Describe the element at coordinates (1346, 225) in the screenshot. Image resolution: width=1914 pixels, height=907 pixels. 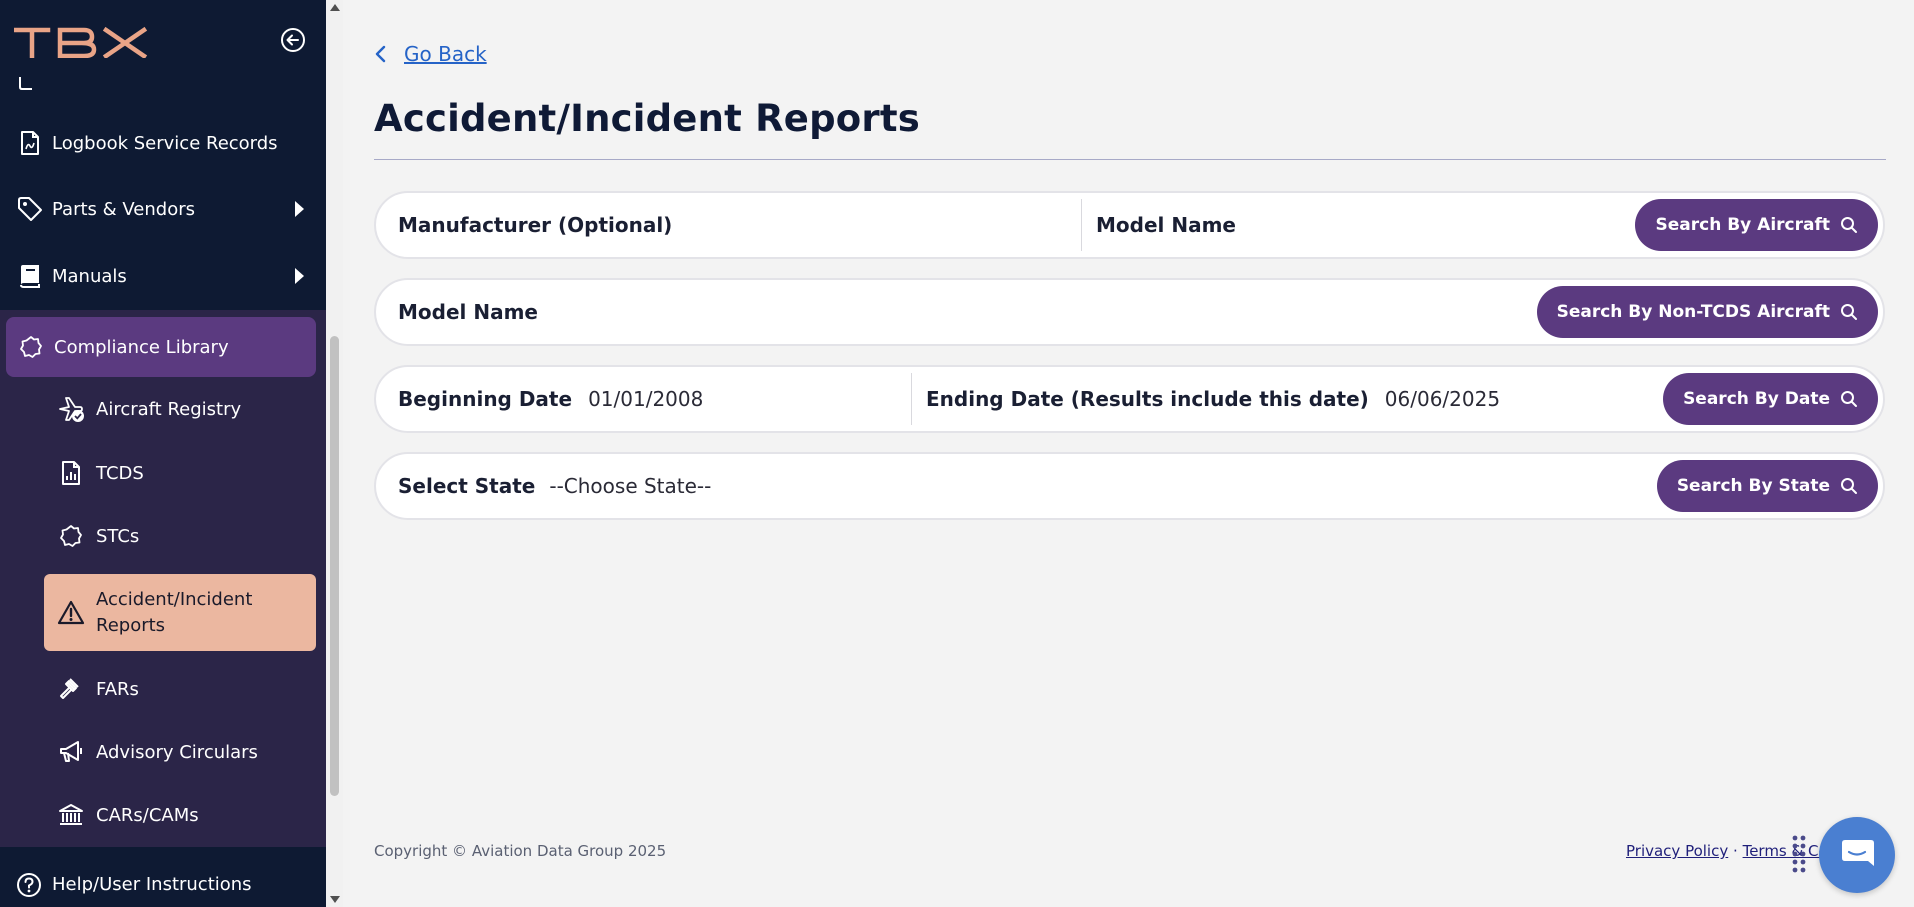
I see `model-name-field: Model Name` at that location.